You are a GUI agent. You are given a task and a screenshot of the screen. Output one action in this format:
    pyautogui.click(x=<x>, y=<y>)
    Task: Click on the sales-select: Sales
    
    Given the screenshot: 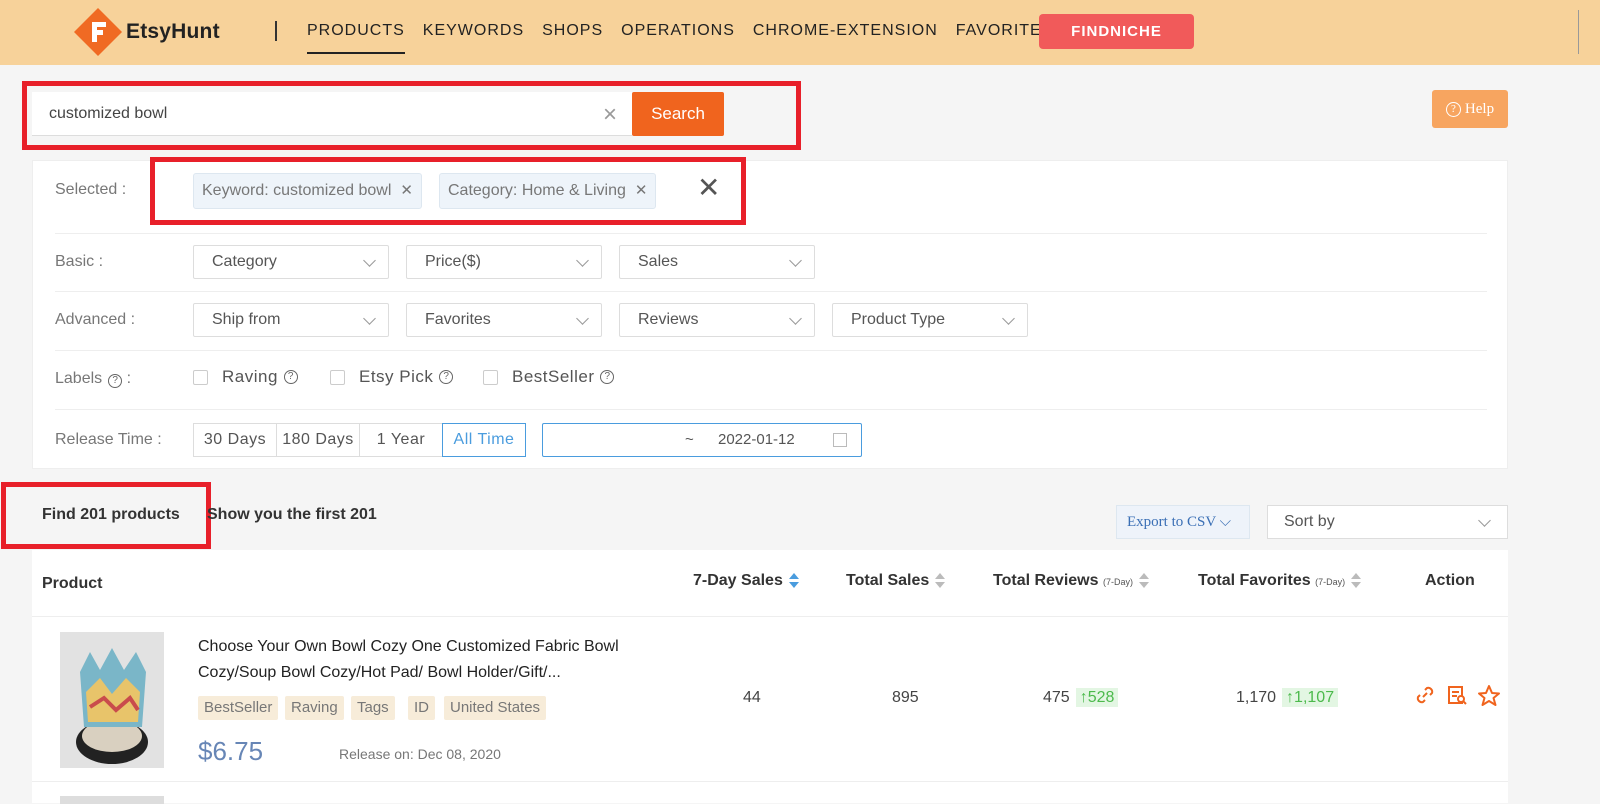 What is the action you would take?
    pyautogui.click(x=717, y=262)
    